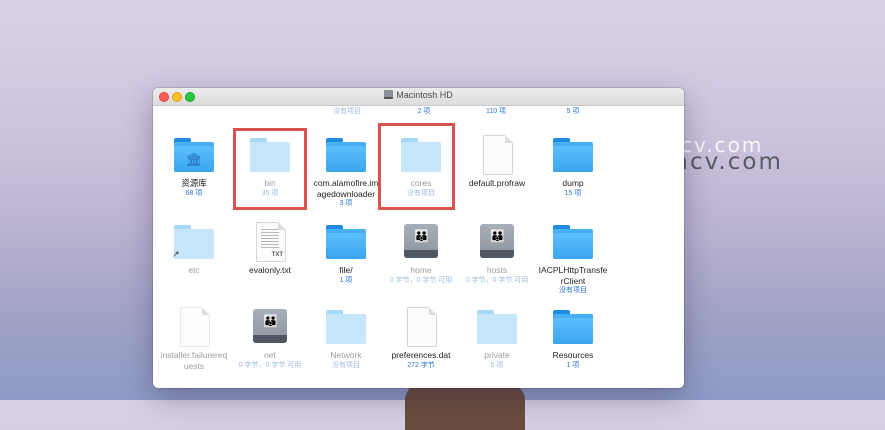 Image resolution: width=885 pixels, height=430 pixels. What do you see at coordinates (497, 365) in the screenshot?
I see `file-meta: 5 项` at bounding box center [497, 365].